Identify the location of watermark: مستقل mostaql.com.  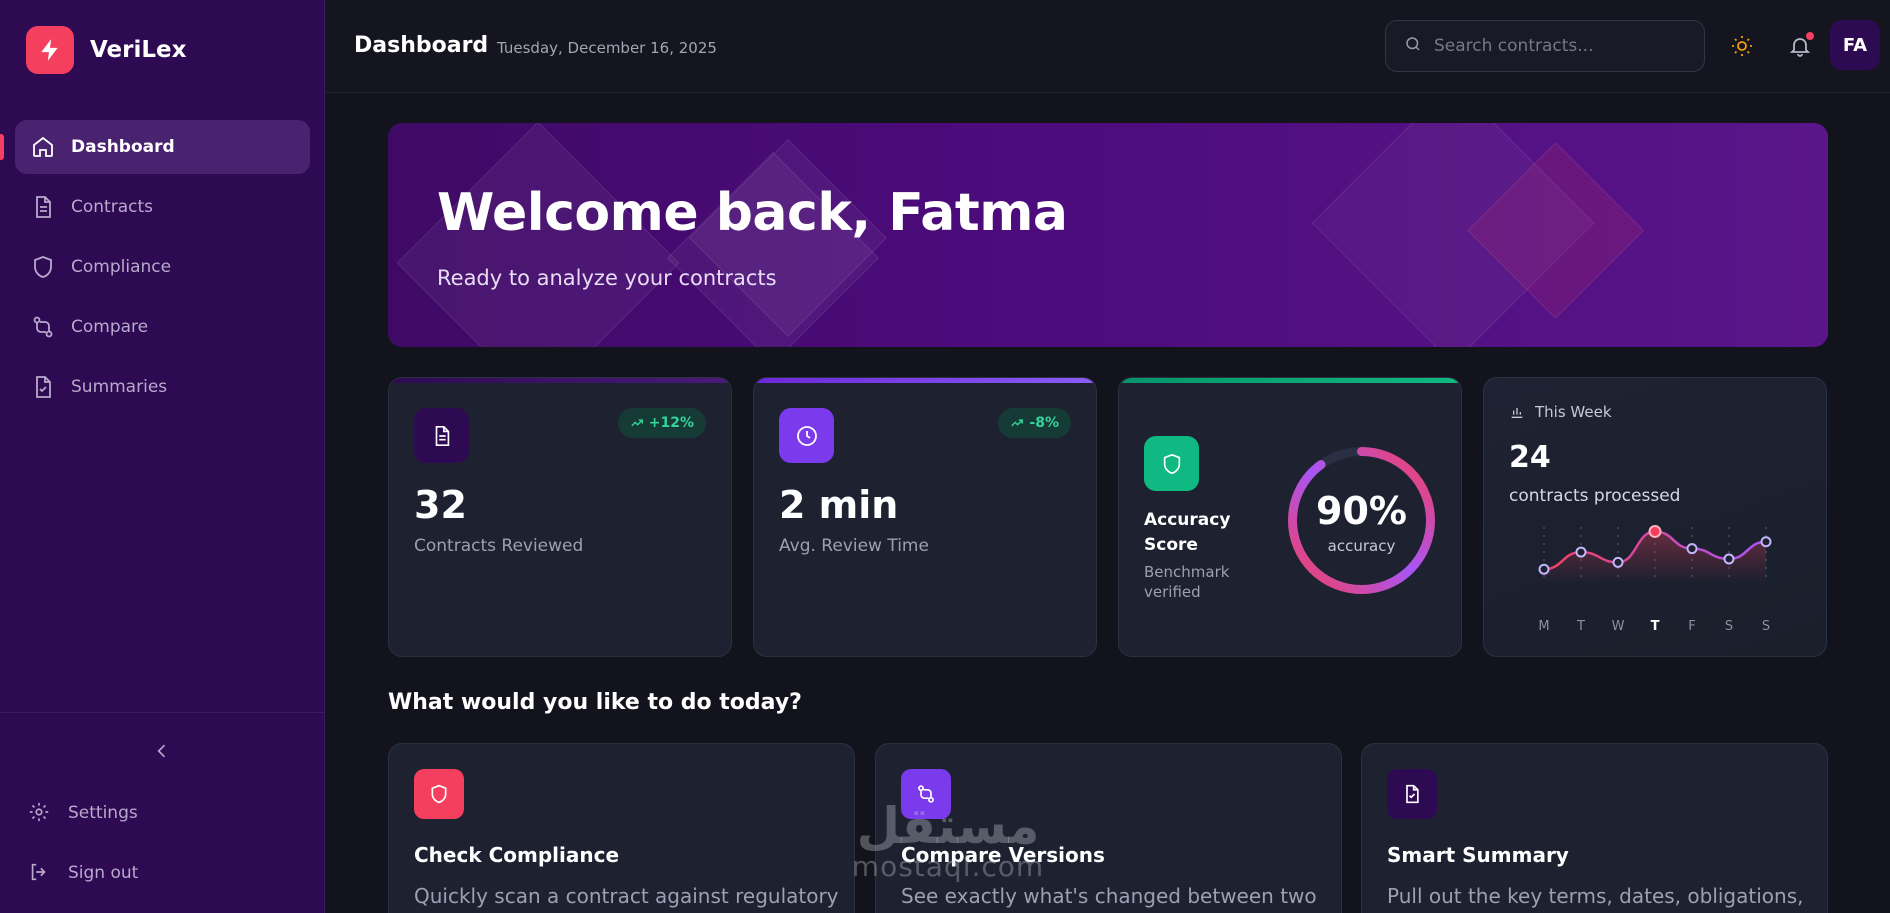
(948, 841).